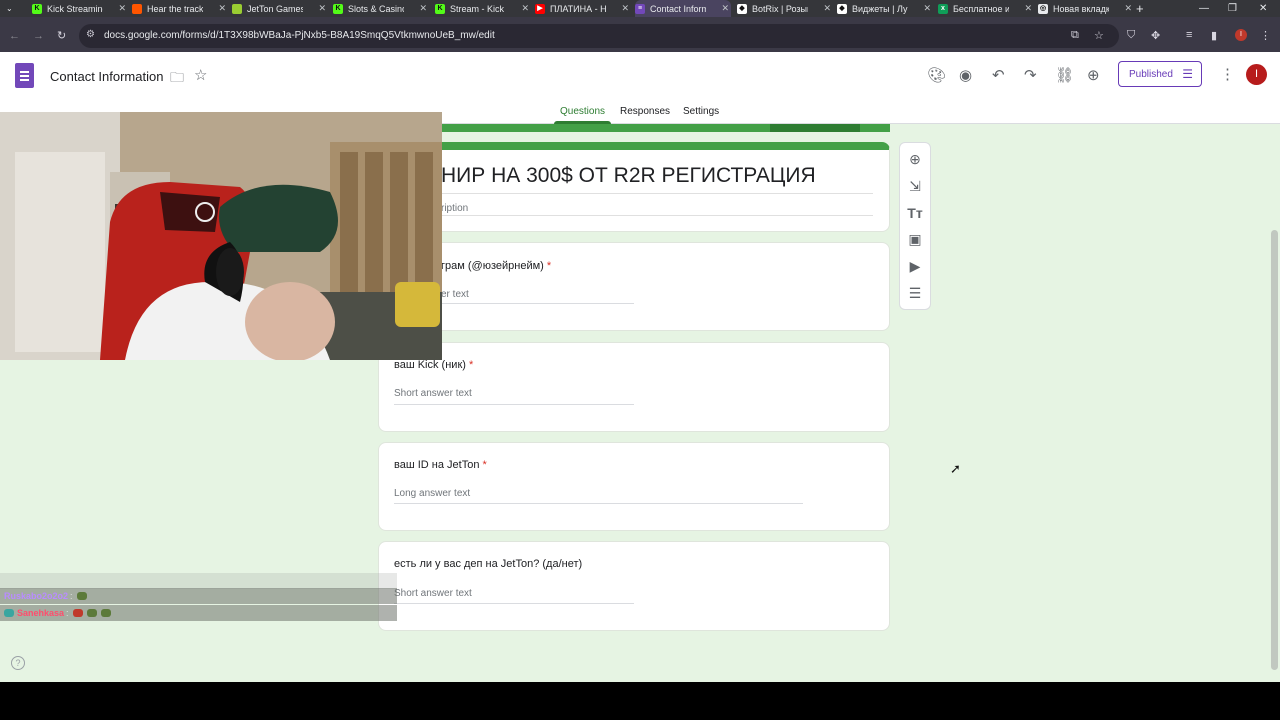 This screenshot has height=720, width=1280. What do you see at coordinates (582, 111) in the screenshot?
I see `tab-questions: Questions` at bounding box center [582, 111].